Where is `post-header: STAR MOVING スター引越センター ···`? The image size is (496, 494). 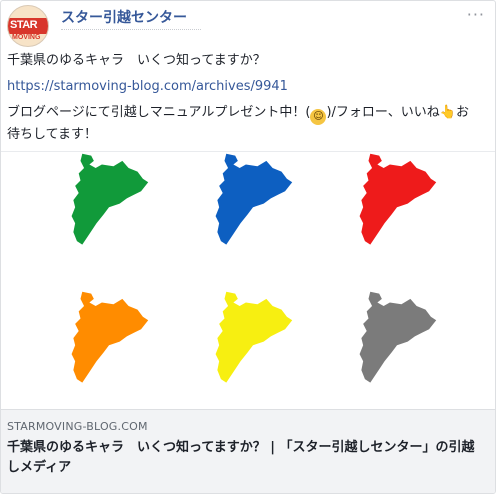
post-header: STAR MOVING スター引越センター ··· is located at coordinates (248, 26).